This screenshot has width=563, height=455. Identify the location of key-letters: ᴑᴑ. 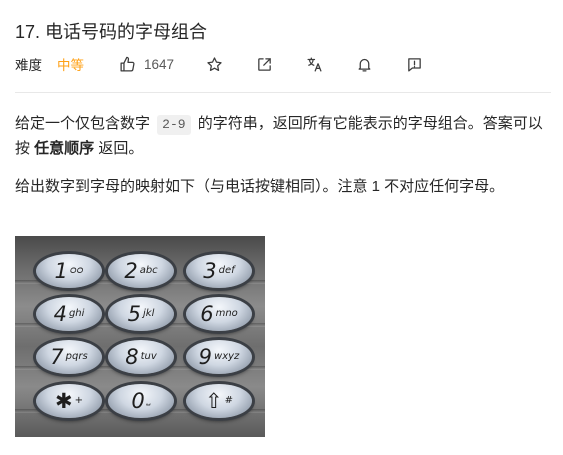
(76, 270).